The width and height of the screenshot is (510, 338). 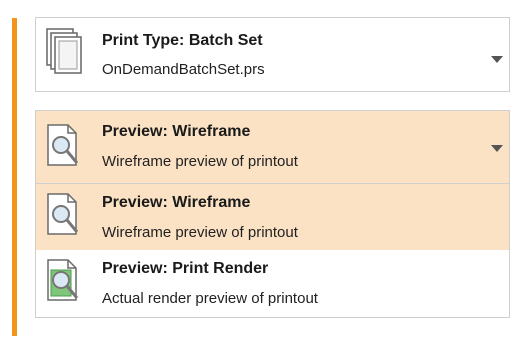 I want to click on batch-documents-icon, so click(x=63, y=53).